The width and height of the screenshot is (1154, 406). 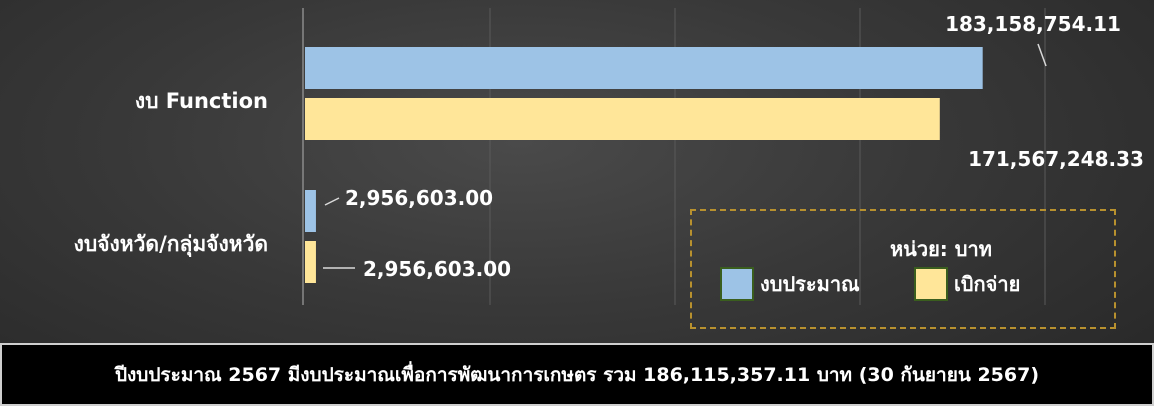 What do you see at coordinates (332, 201) in the screenshot?
I see `data-label-leader` at bounding box center [332, 201].